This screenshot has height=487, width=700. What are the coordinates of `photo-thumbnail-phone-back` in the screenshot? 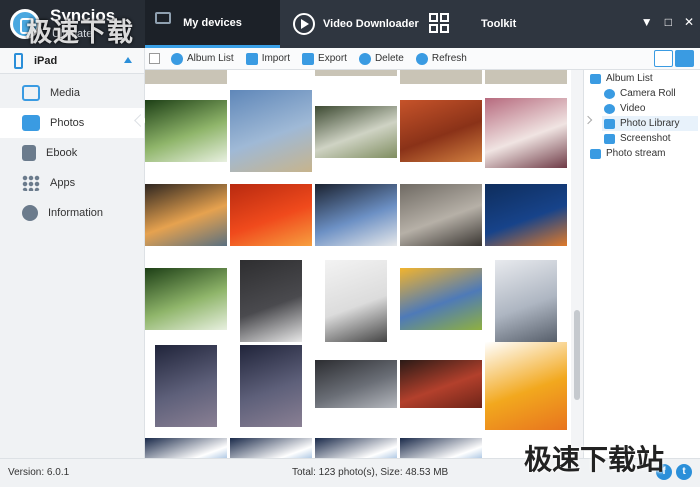 It's located at (356, 384).